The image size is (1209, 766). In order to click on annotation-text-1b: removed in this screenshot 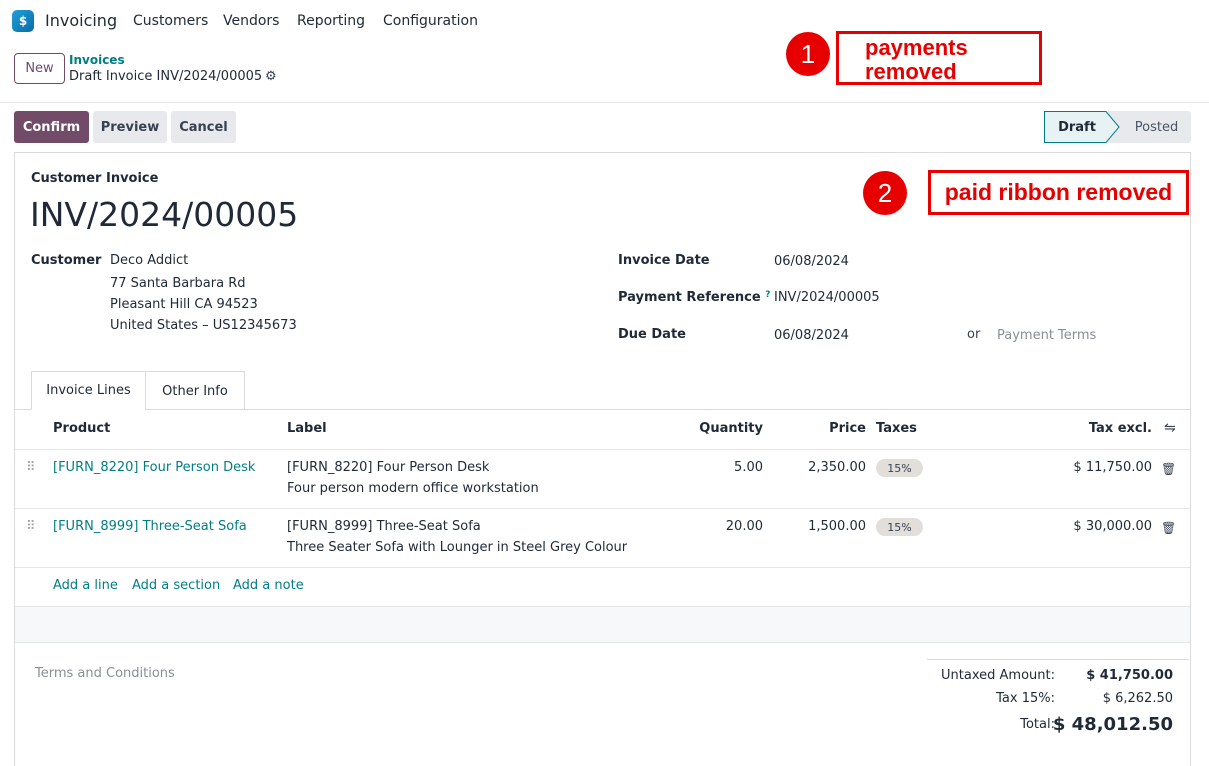, I will do `click(911, 71)`.